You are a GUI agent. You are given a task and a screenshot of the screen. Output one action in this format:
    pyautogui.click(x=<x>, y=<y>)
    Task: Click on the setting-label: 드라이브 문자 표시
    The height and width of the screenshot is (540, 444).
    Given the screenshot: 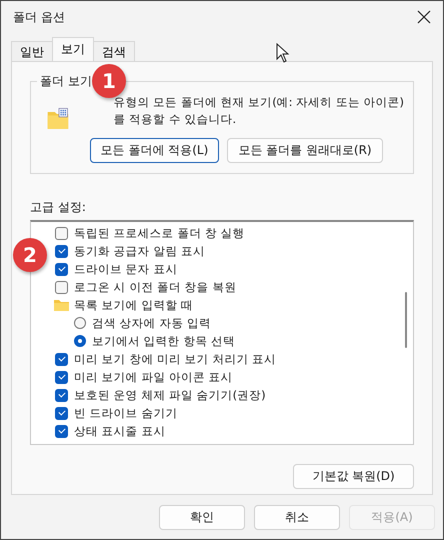 What is the action you would take?
    pyautogui.click(x=126, y=269)
    